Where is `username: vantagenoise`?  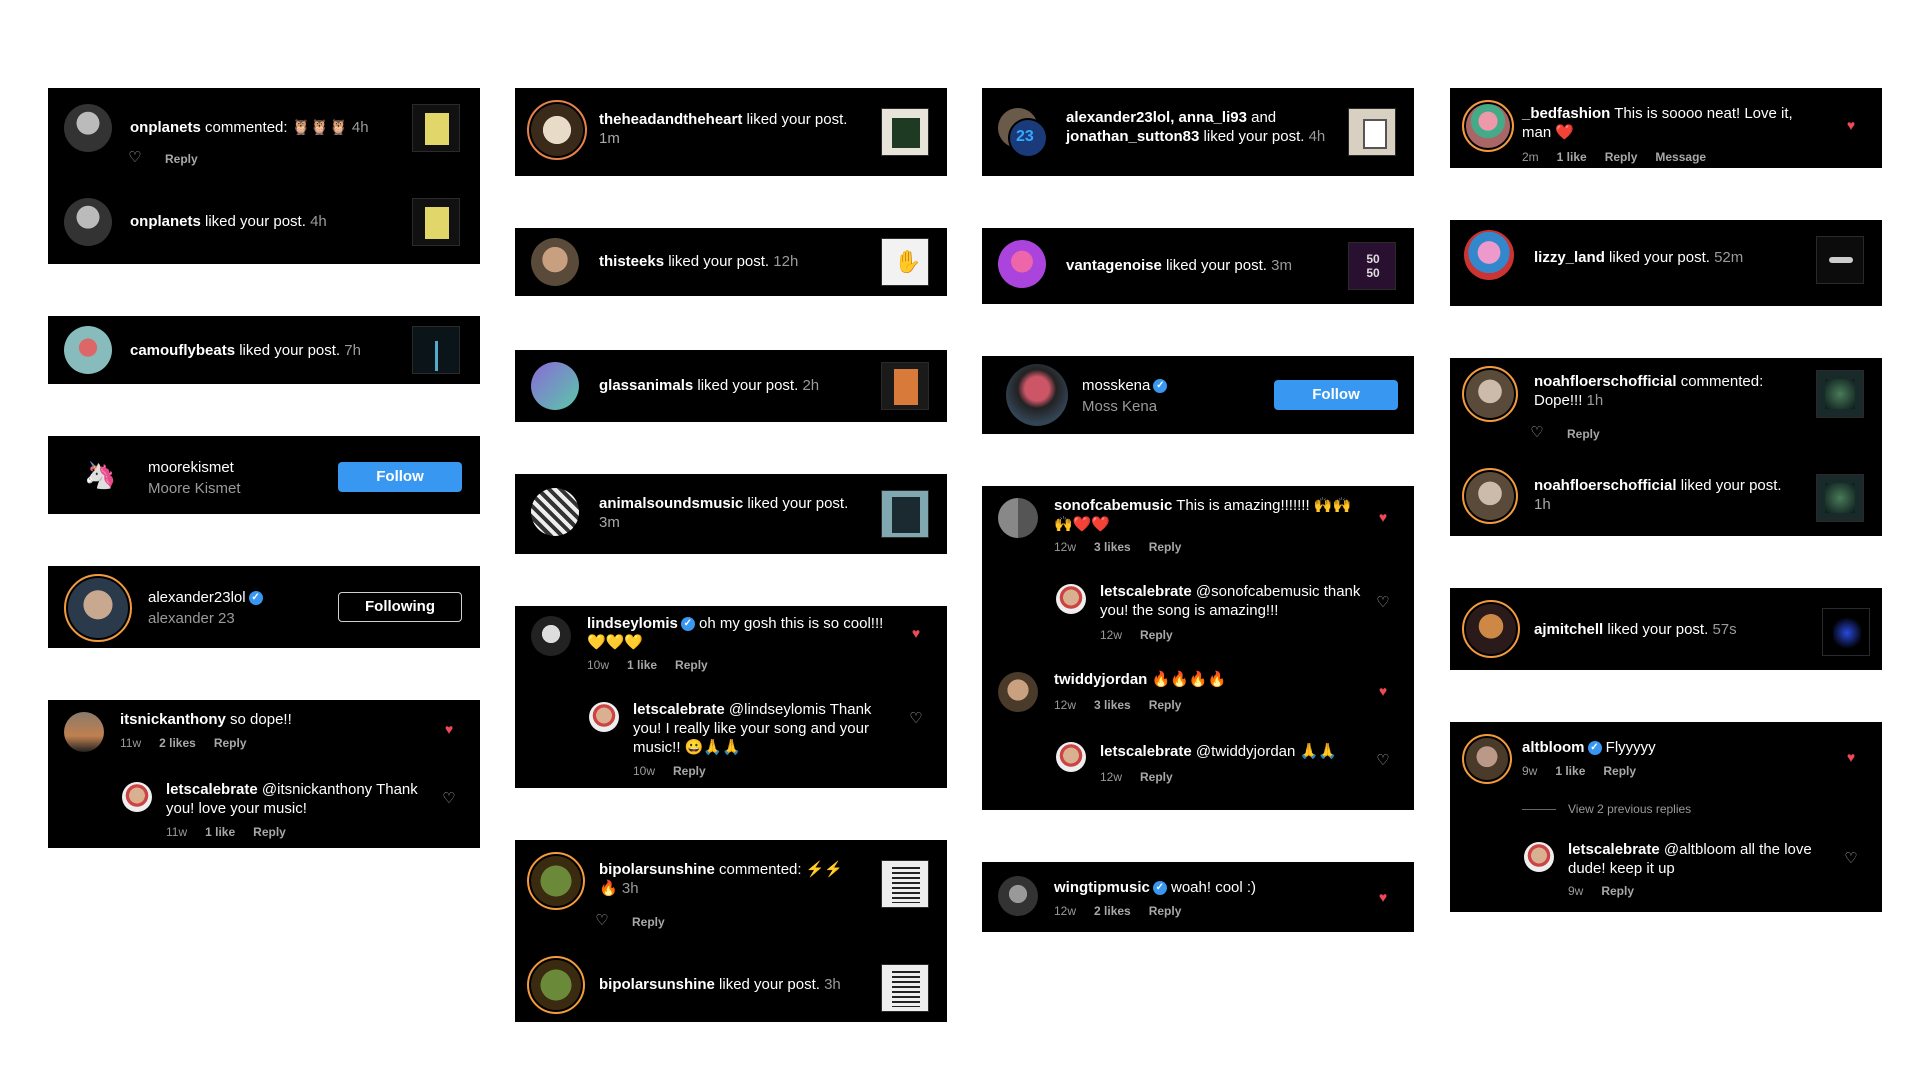
username: vantagenoise is located at coordinates (1114, 265).